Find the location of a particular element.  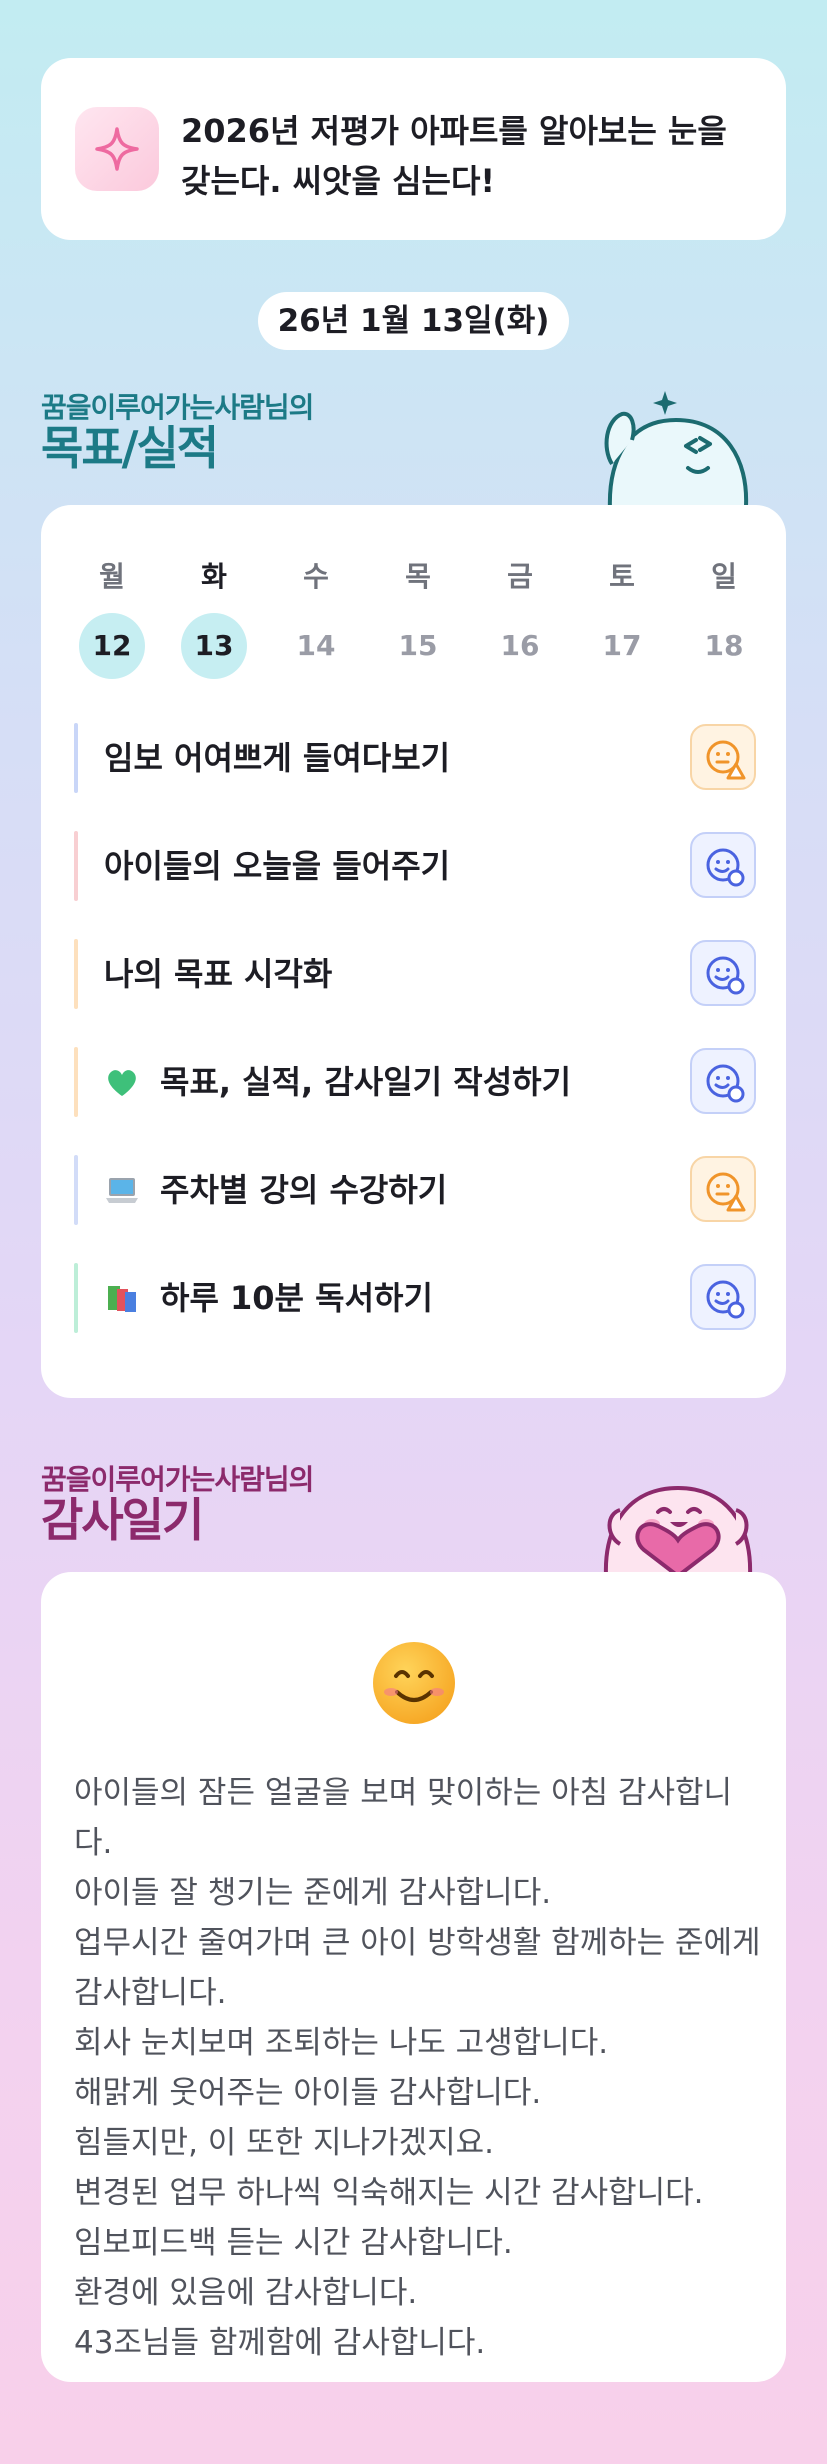

diary-line: 환경에 있음에 감사합니다. is located at coordinates (246, 2293).